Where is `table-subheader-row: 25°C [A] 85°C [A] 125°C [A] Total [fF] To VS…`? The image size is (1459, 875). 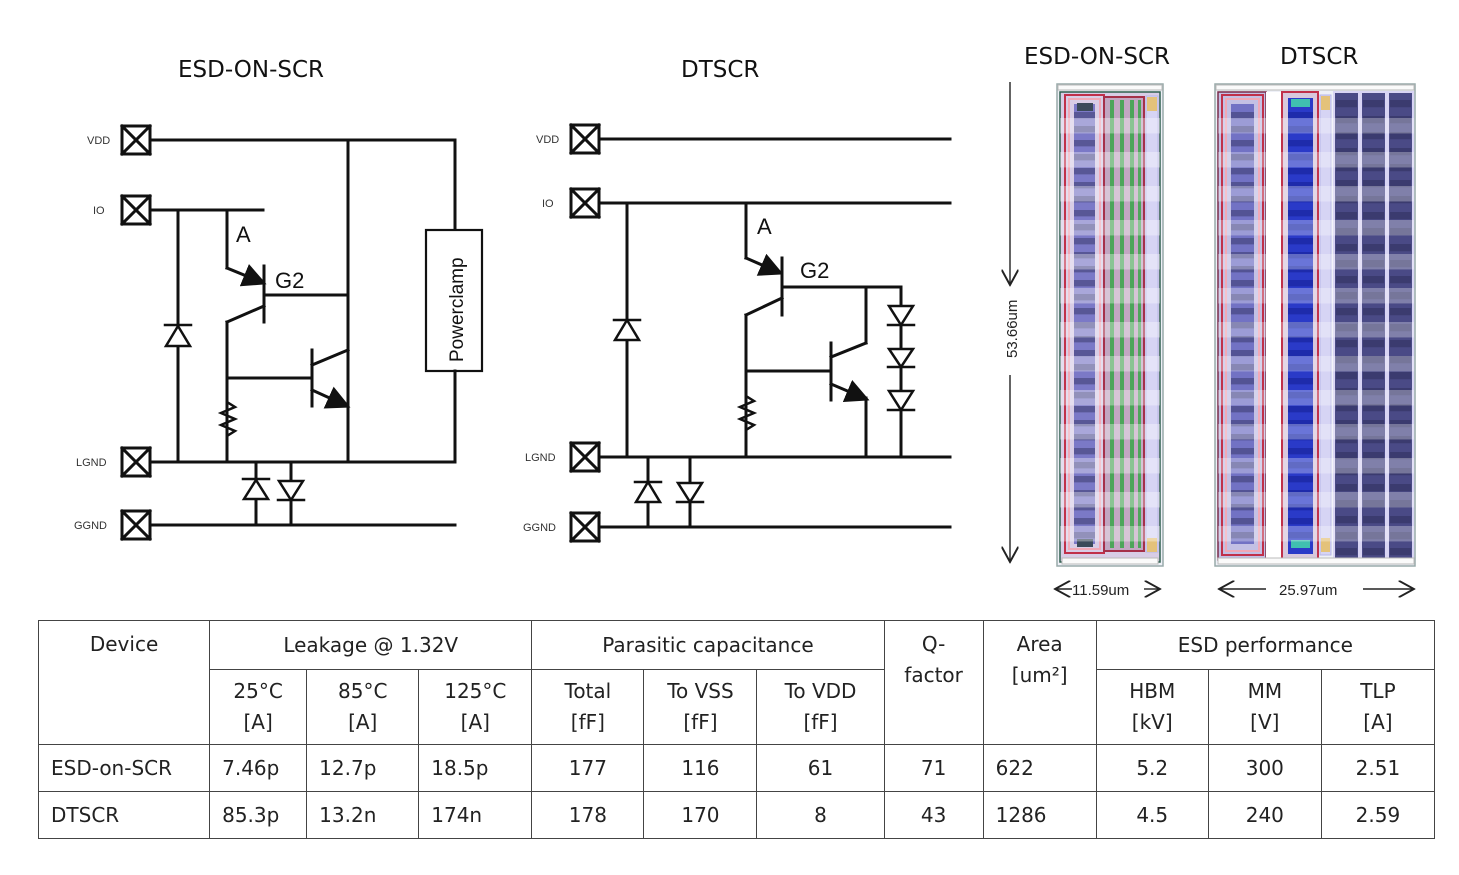 table-subheader-row: 25°C [A] 85°C [A] 125°C [A] Total [fF] To VS… is located at coordinates (737, 707).